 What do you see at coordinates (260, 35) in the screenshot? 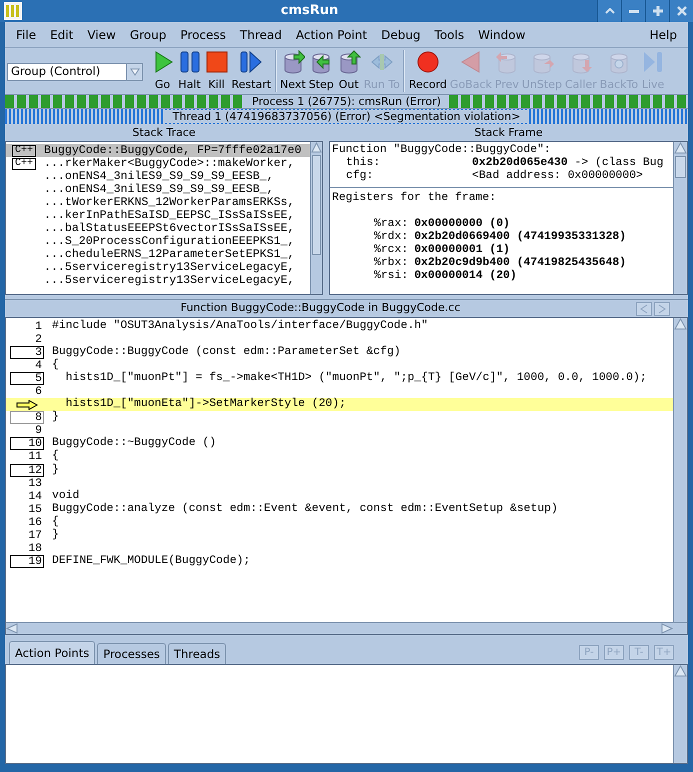
I see `menu-item: Thread` at bounding box center [260, 35].